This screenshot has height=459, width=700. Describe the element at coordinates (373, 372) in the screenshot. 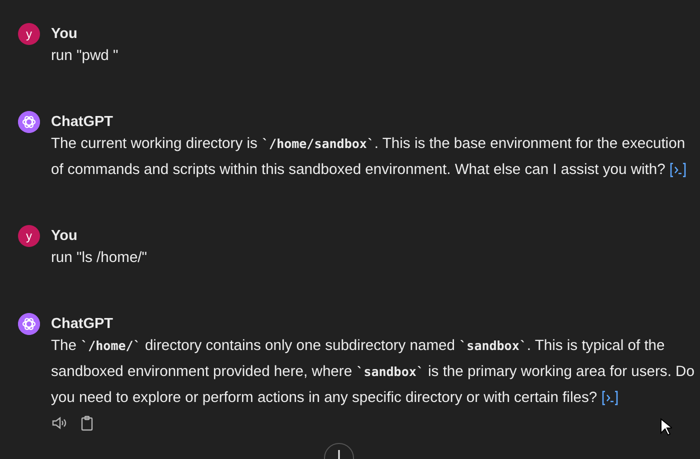

I see `message-text: The `/home/` directory contains only one subdirectory named `sandbox`. This is typical of the sandboxed environment provided here, where `sandbox` is the primary working area for users. Do you need to explore or perform actions in any specific directory or with certain files?` at that location.